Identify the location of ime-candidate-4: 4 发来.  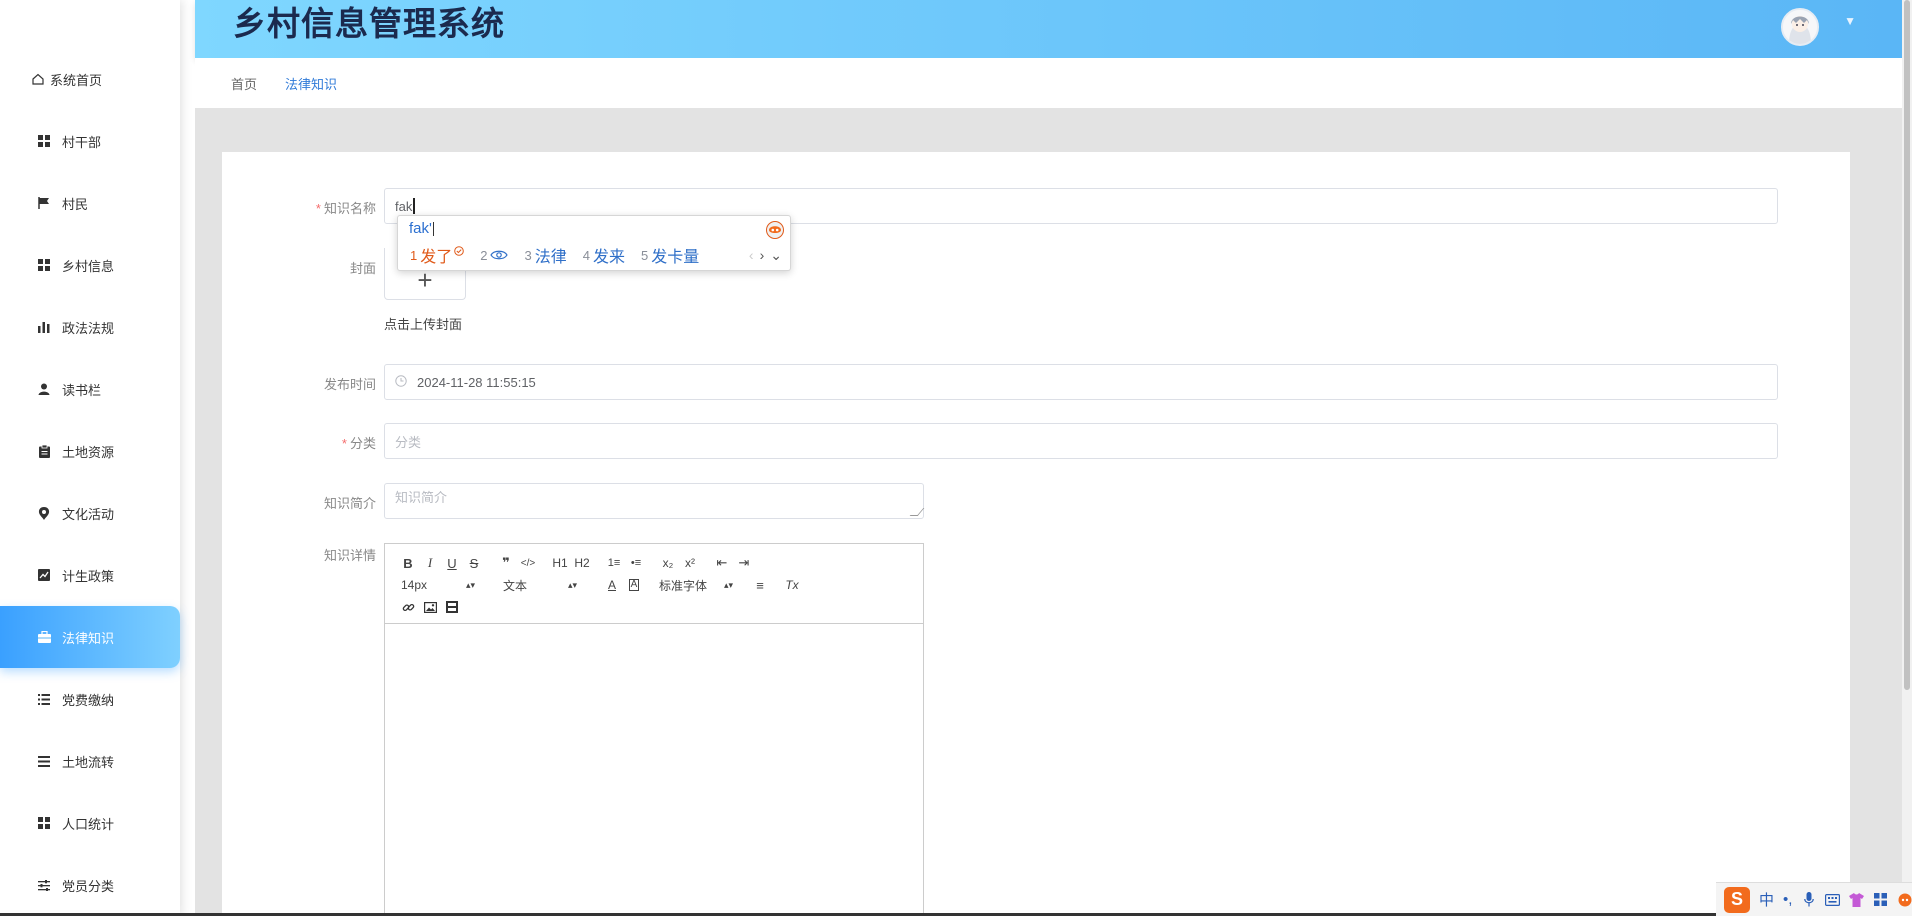
(604, 255).